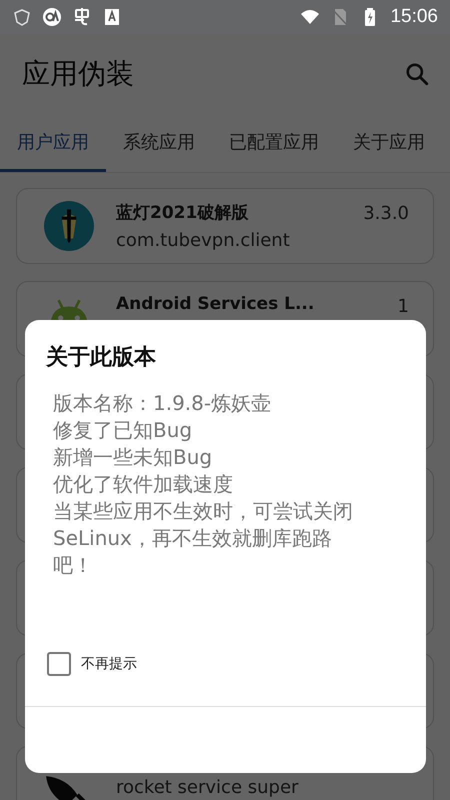  Describe the element at coordinates (203, 240) in the screenshot. I see `package-name: com.tubevpn.client` at that location.